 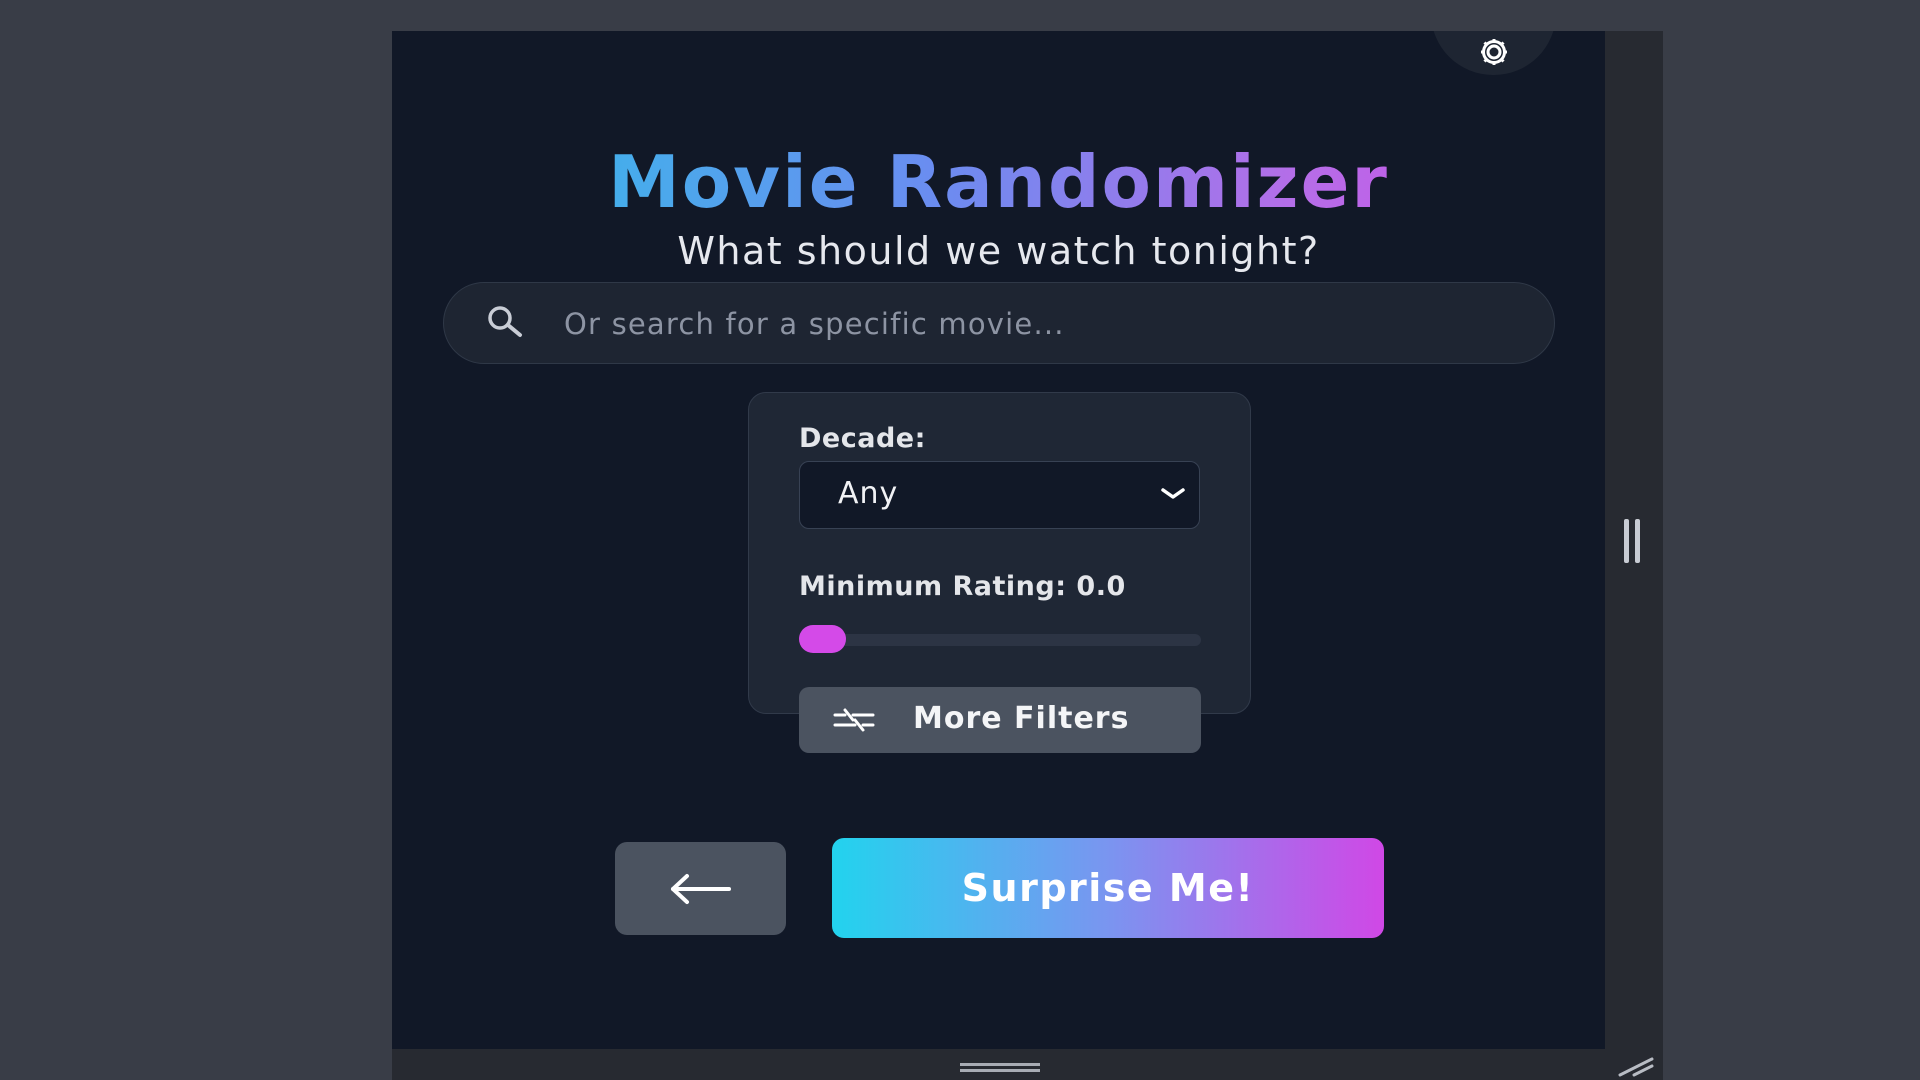 I want to click on surprise-me-label: Surprise Me!, so click(x=1108, y=888).